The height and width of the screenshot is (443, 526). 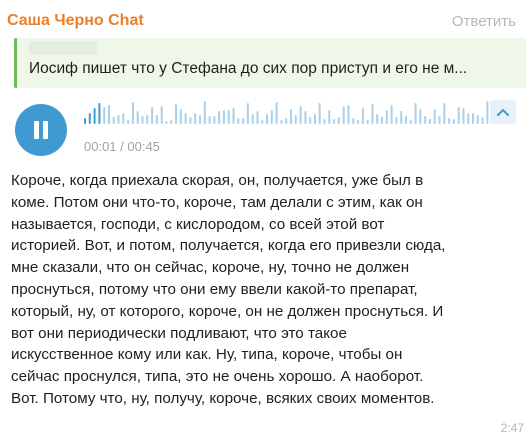 I want to click on pause-icon-bar-right, so click(x=45, y=130).